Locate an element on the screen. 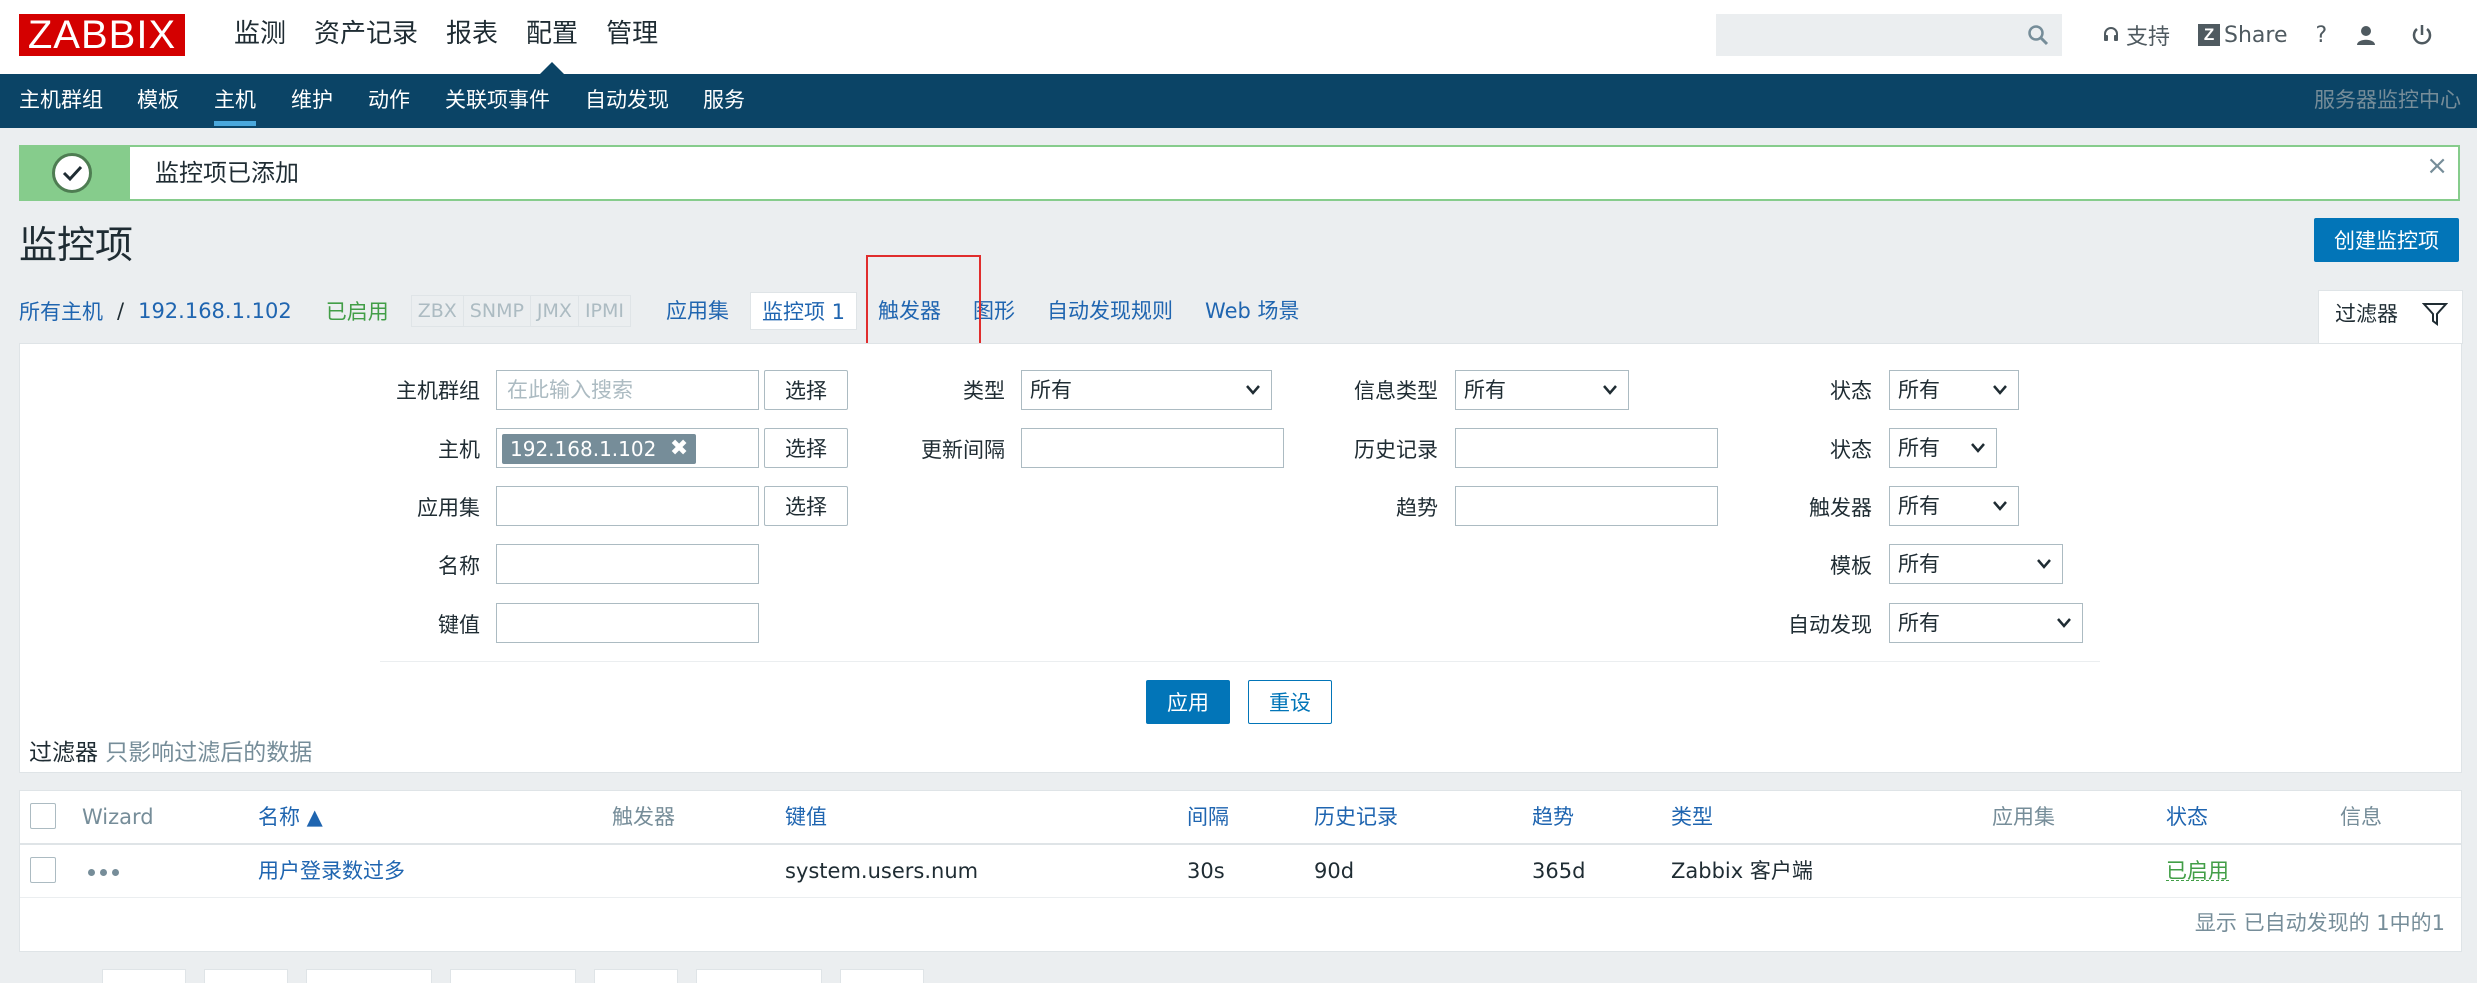 Image resolution: width=2477 pixels, height=983 pixels. menu-monitoring: 监测 is located at coordinates (260, 37).